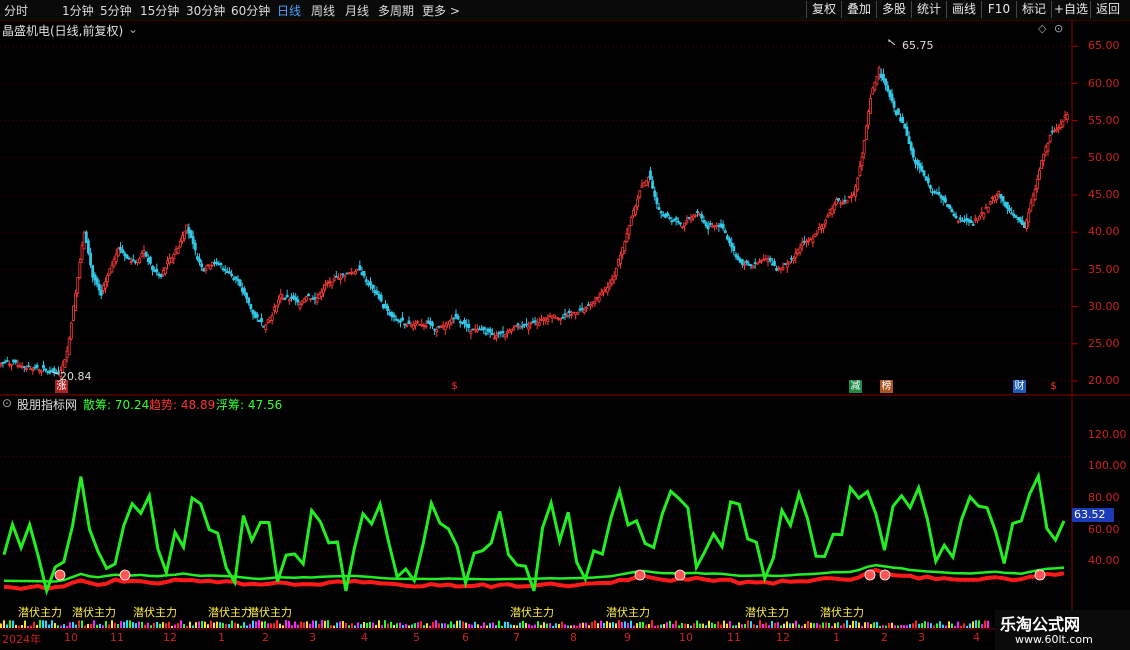 The width and height of the screenshot is (1130, 650). Describe the element at coordinates (963, 9) in the screenshot. I see `draw-line-button: 画线` at that location.